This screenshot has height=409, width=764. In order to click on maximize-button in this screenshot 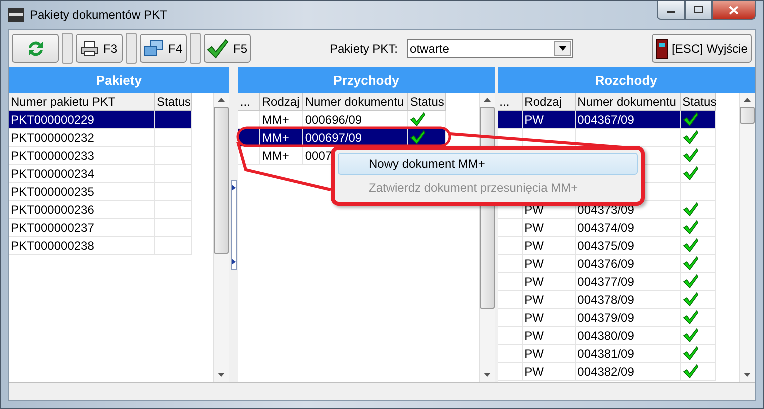, I will do `click(698, 10)`.